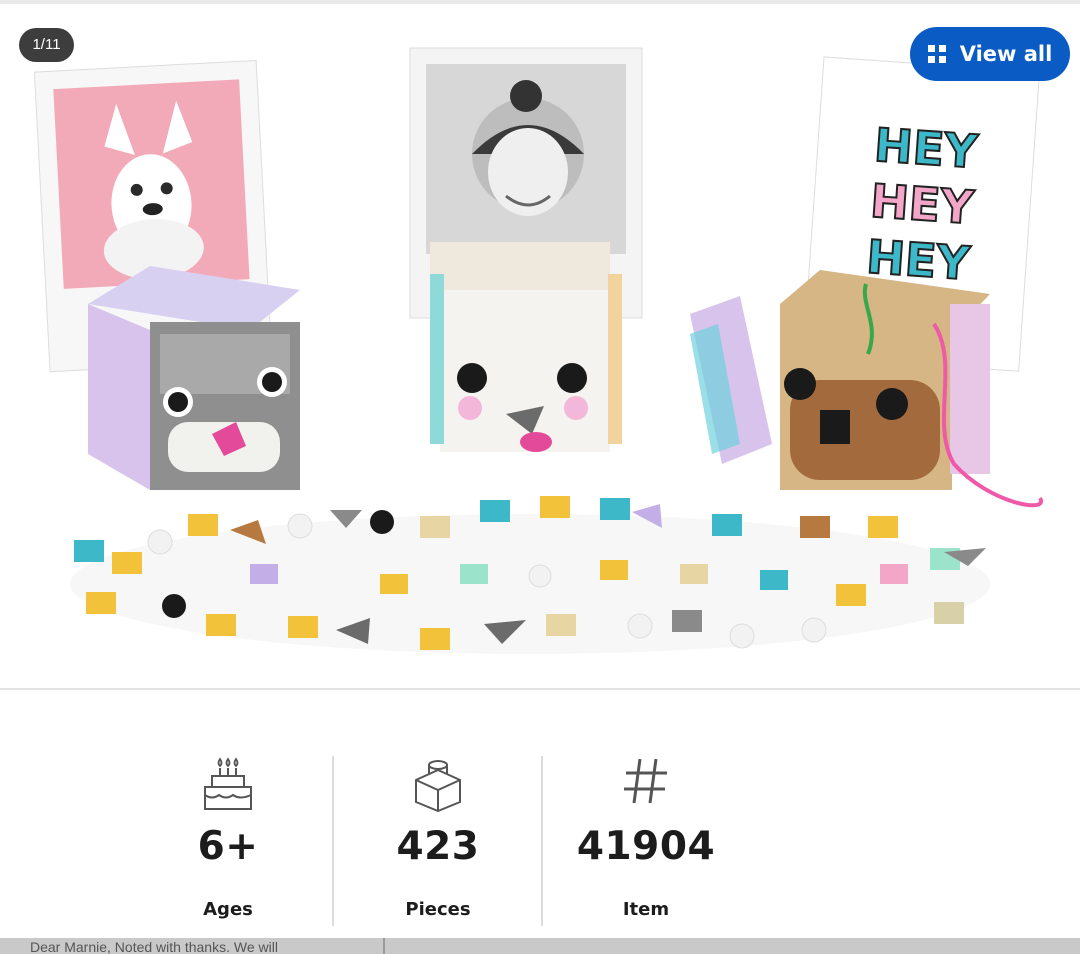 The width and height of the screenshot is (1080, 954). Describe the element at coordinates (154, 946) in the screenshot. I see `comment-preview-text: Dear Marnie, Noted with thanks. We will` at that location.